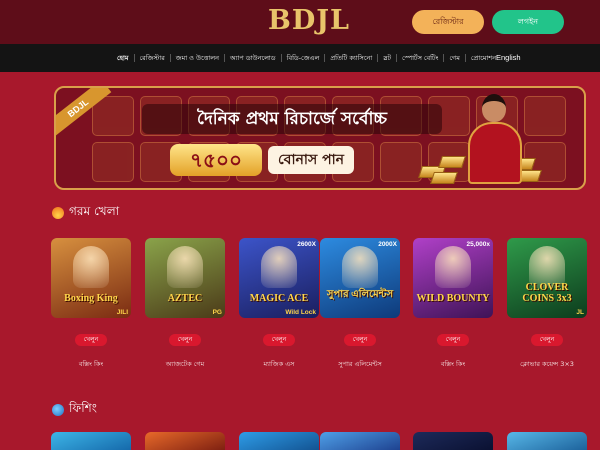  Describe the element at coordinates (448, 22) in the screenshot. I see `register-button: রেজিস্টার` at that location.